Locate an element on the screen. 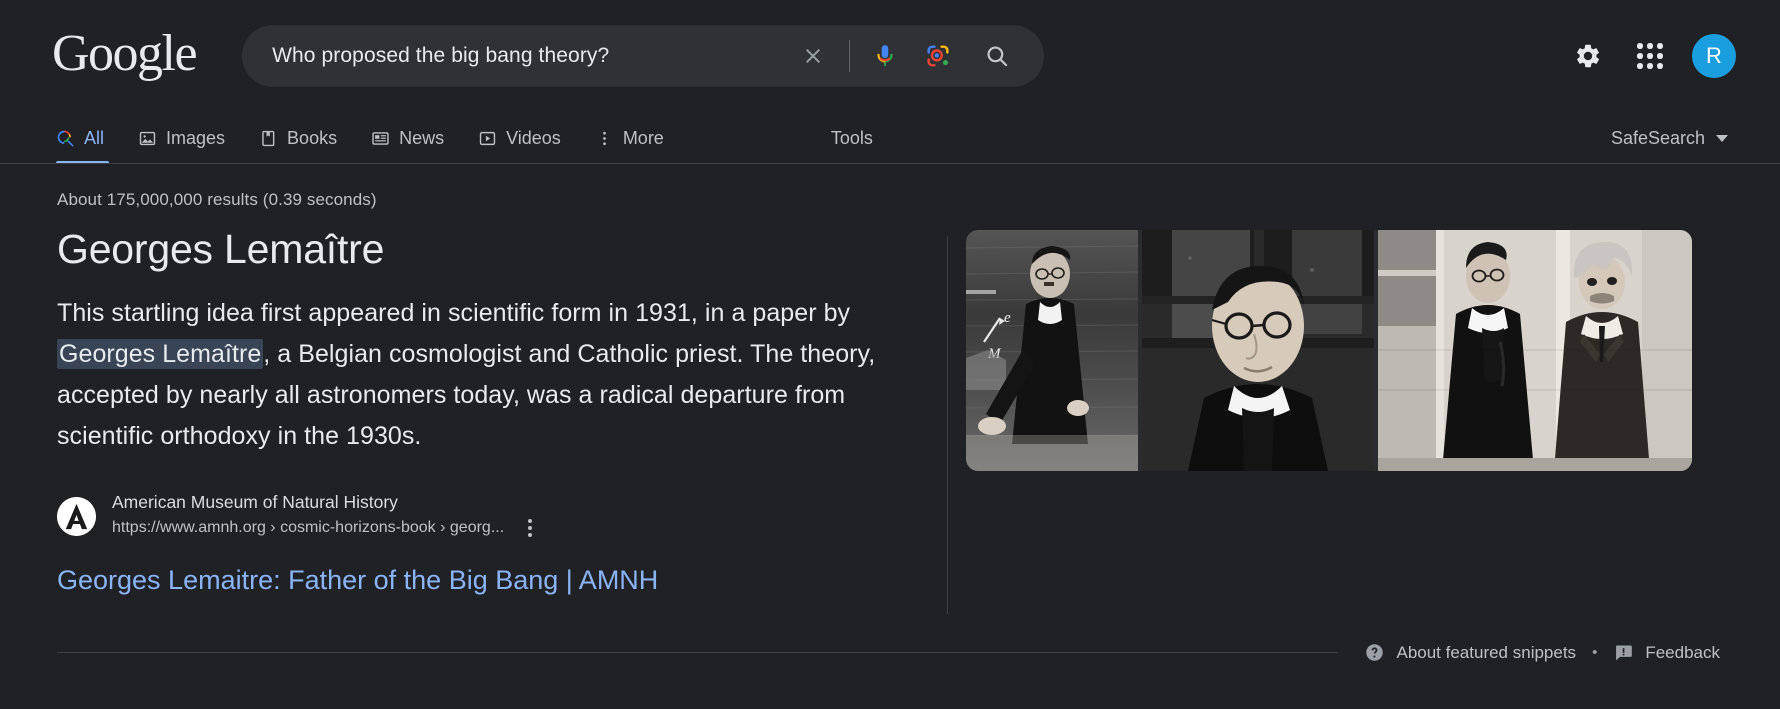 This screenshot has width=1780, height=709. search-bar-actions is located at coordinates (905, 56).